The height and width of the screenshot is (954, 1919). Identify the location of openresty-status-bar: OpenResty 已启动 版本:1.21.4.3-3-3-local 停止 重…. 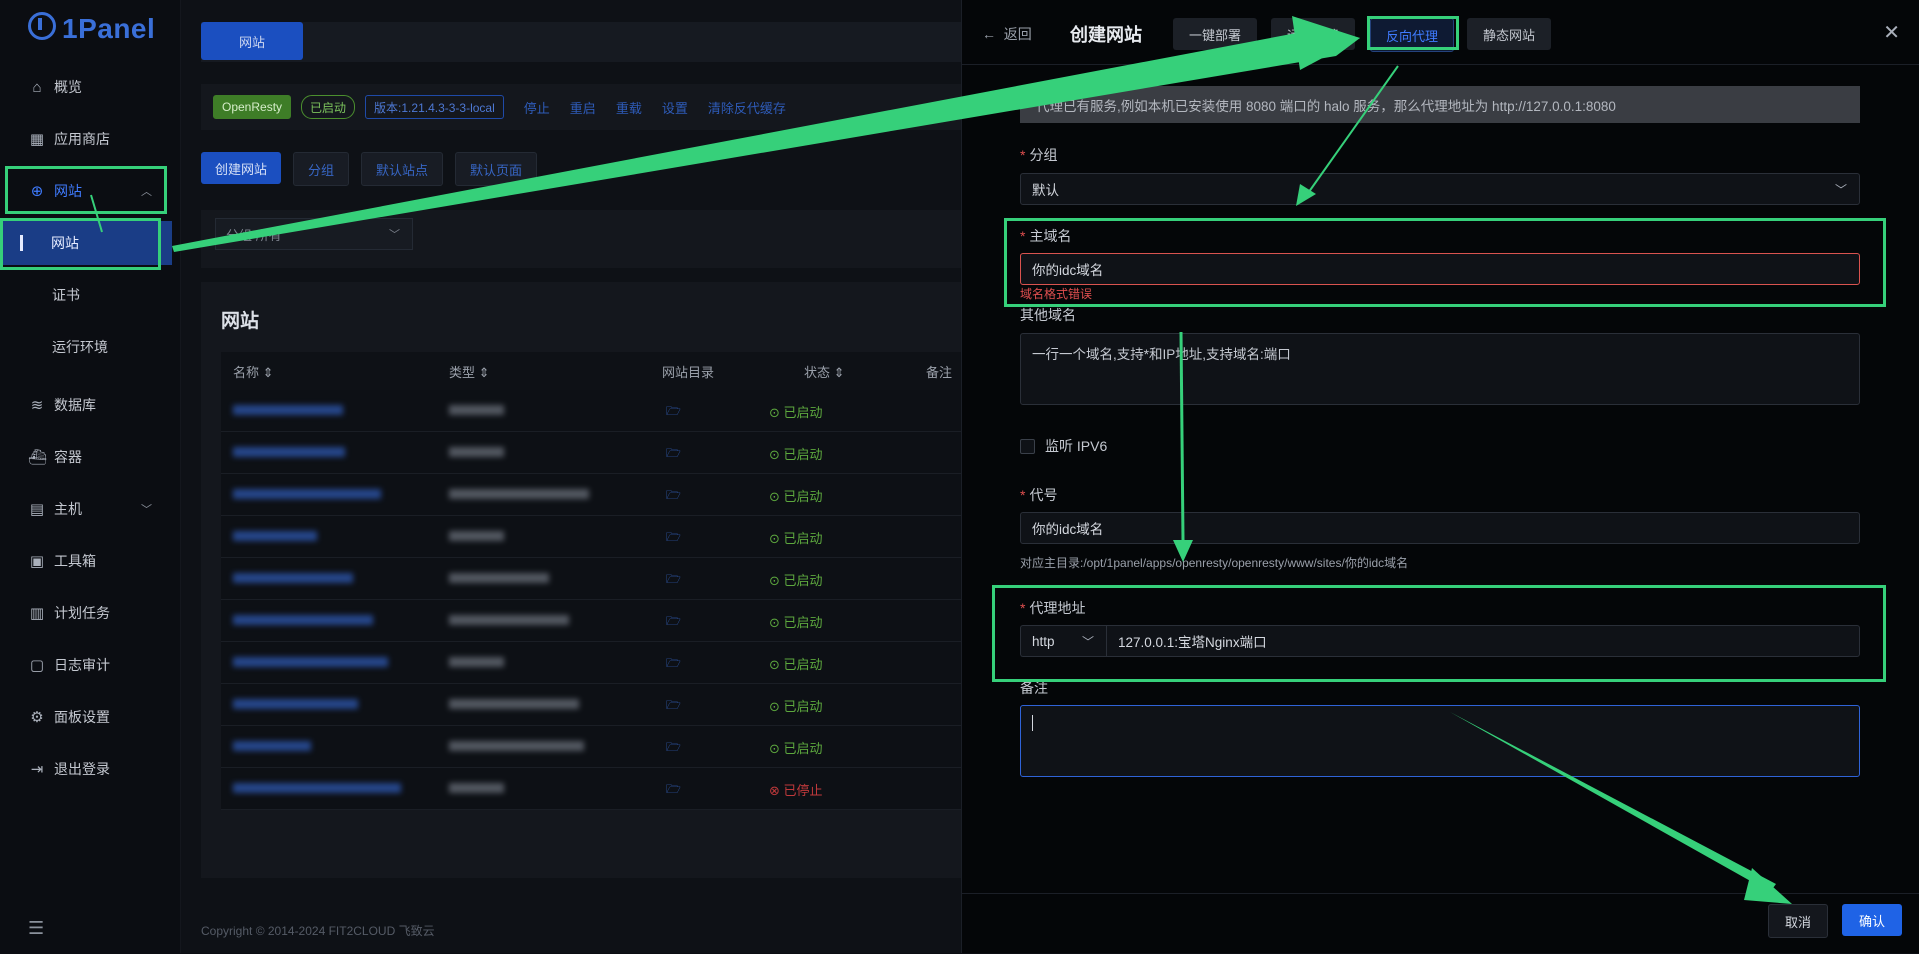
(591, 107).